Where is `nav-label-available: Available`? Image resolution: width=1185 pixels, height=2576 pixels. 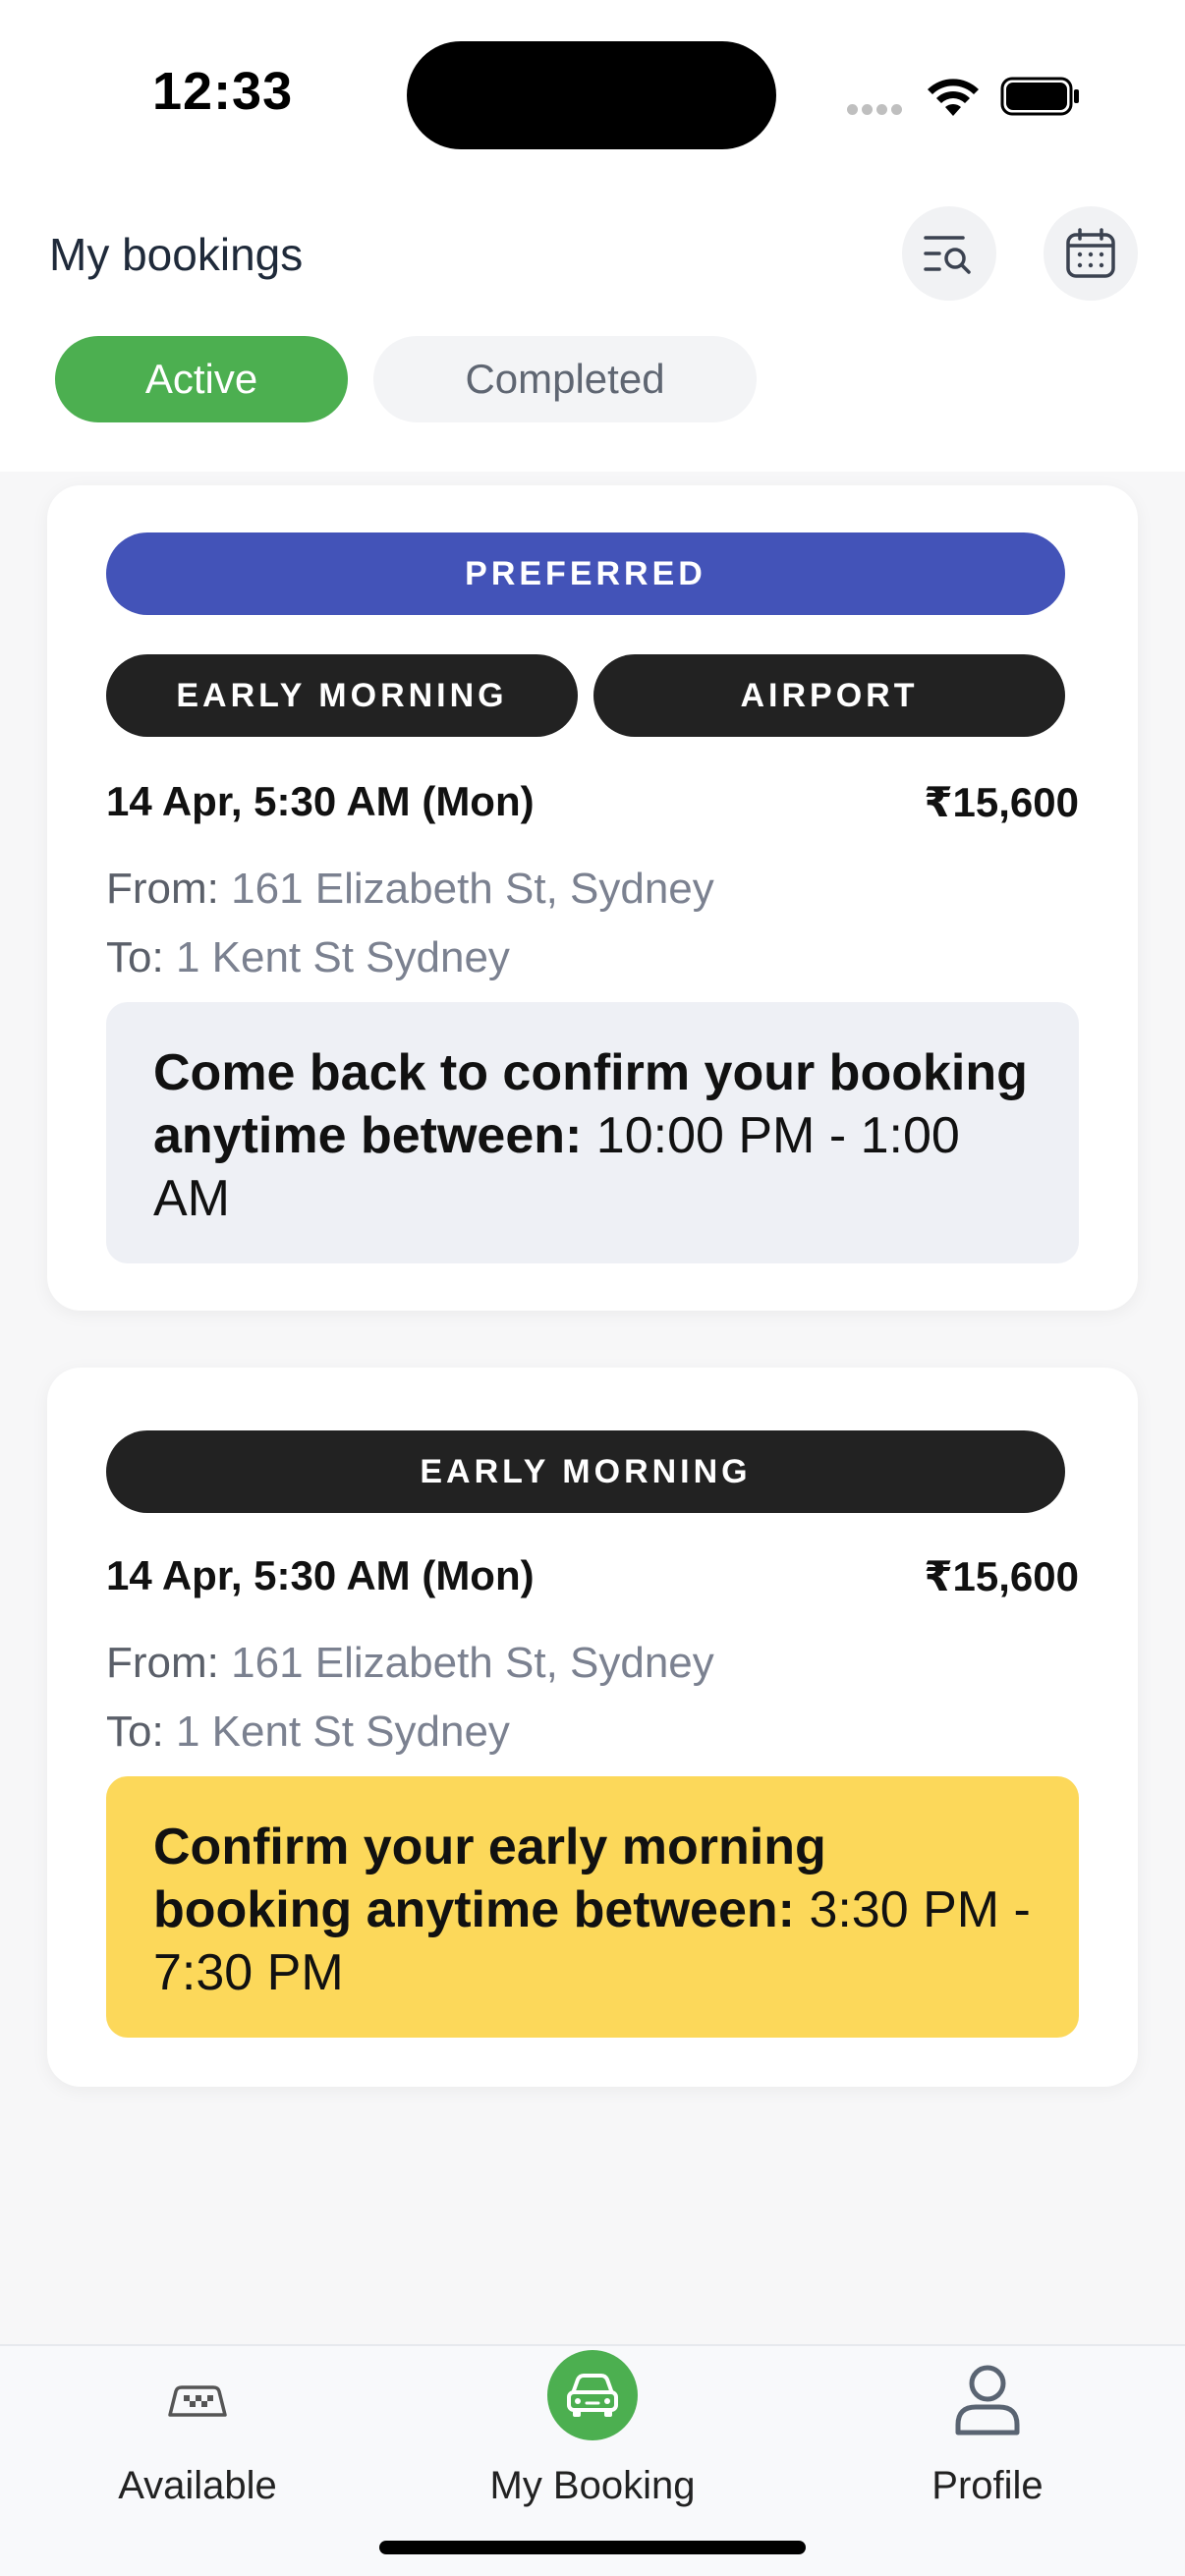
nav-label-available: Available is located at coordinates (198, 2485).